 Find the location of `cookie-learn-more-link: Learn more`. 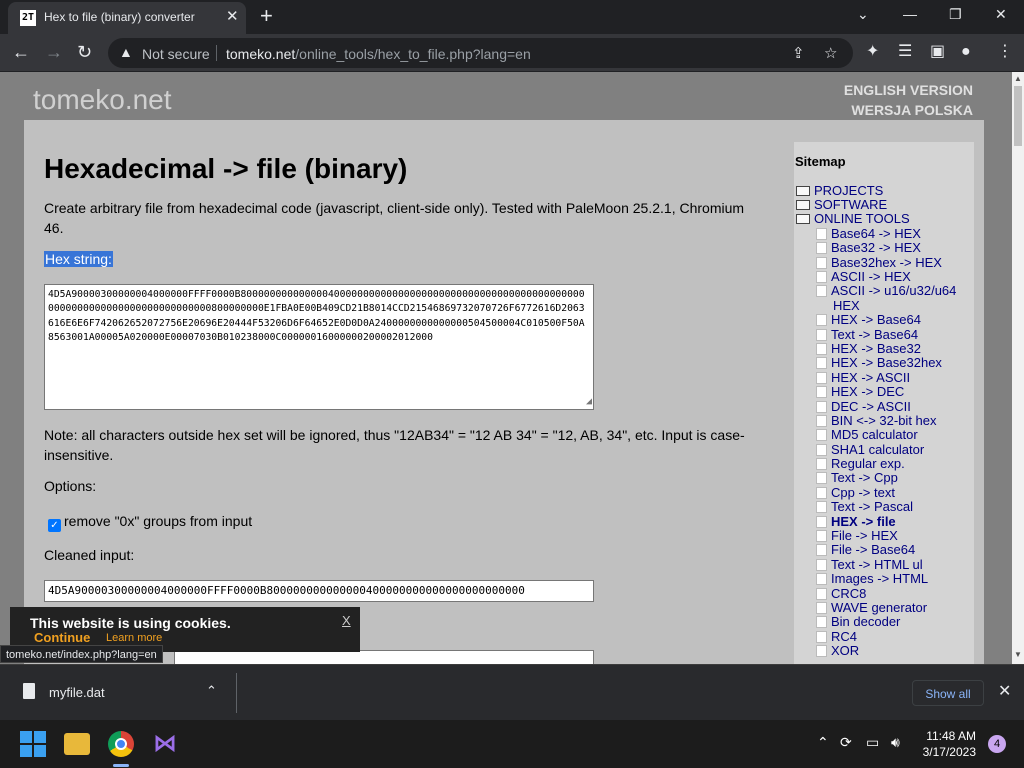

cookie-learn-more-link: Learn more is located at coordinates (134, 638).